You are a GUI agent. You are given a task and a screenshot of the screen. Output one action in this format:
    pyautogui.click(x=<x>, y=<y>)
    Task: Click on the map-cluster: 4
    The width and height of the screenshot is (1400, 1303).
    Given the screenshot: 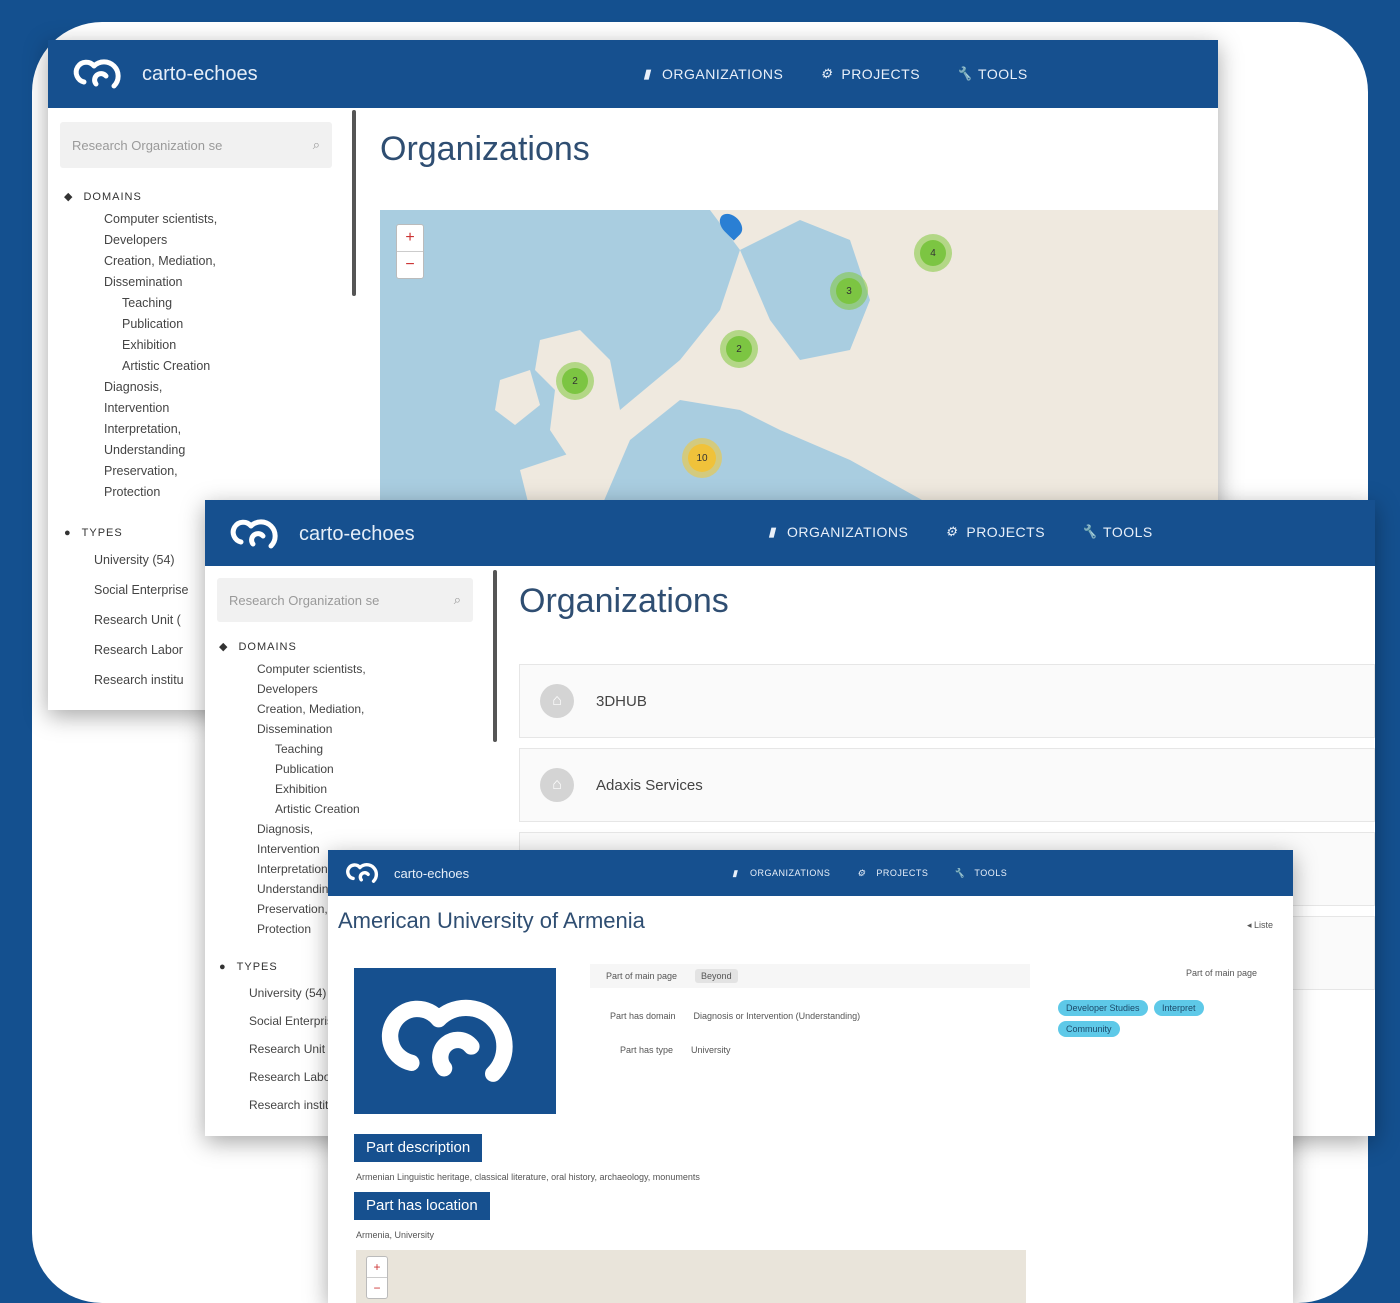 What is the action you would take?
    pyautogui.click(x=933, y=253)
    